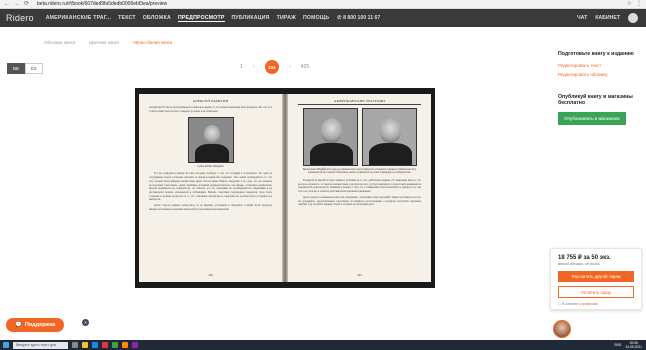 The width and height of the screenshot is (646, 350). I want to click on tab-cover: Обложка книги, so click(59, 42).